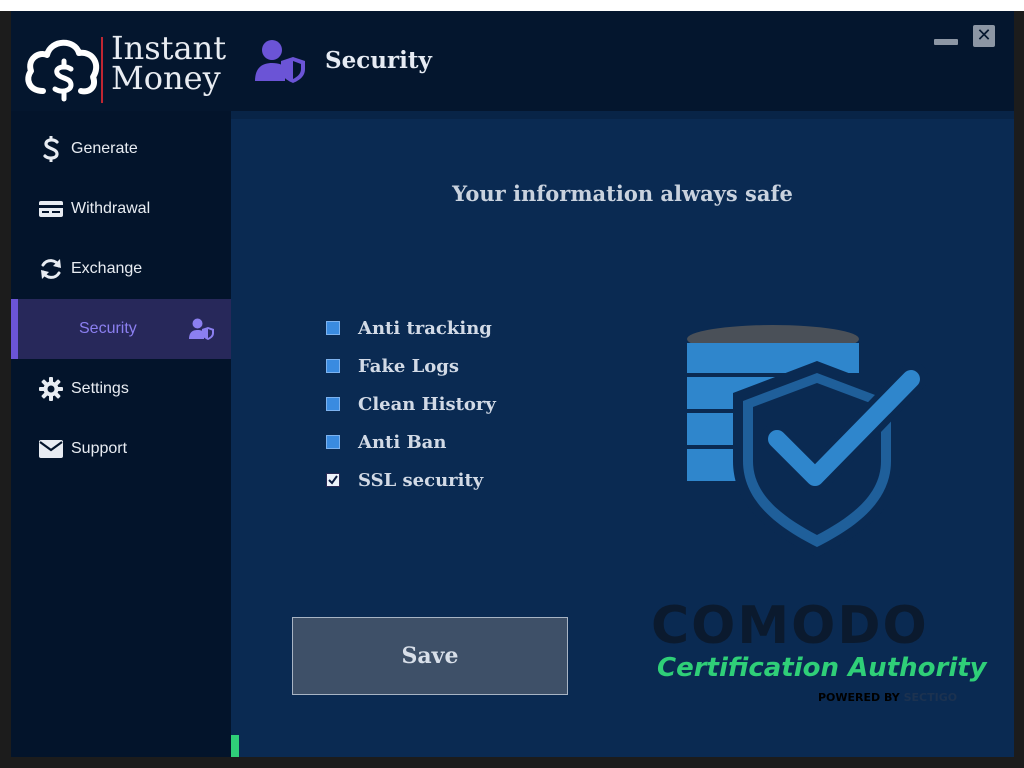  Describe the element at coordinates (512, 61) in the screenshot. I see `header: Instant Money Security ✕` at that location.